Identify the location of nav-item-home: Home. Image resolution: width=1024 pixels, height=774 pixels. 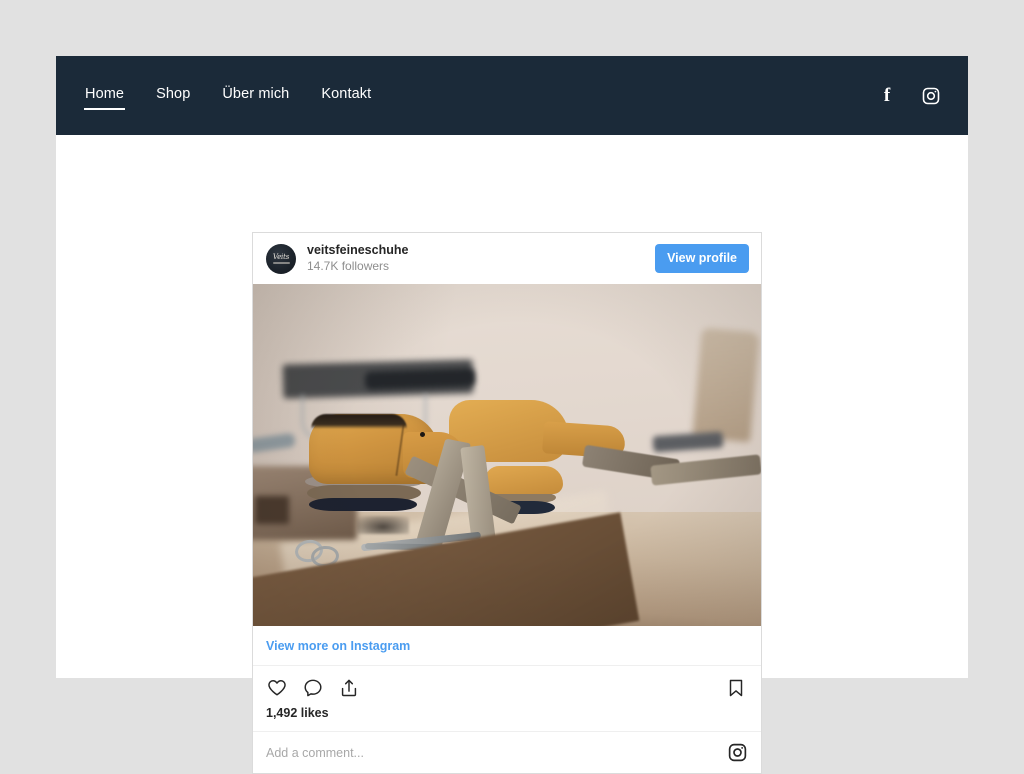
(105, 96).